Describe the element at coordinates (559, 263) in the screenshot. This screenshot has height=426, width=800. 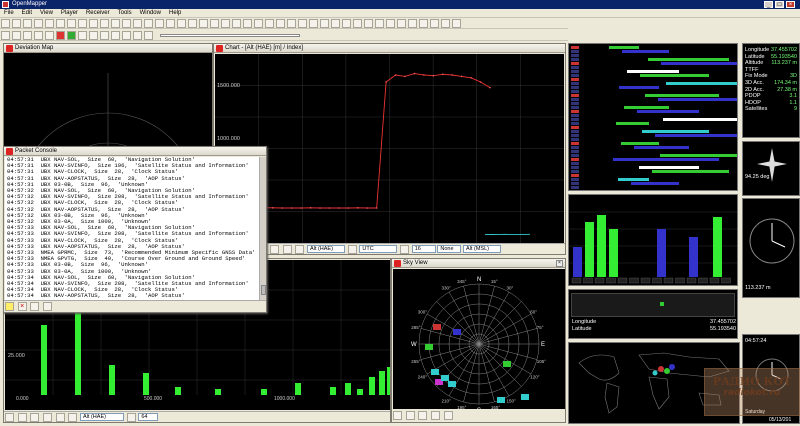
I see `close-icon: ×` at that location.